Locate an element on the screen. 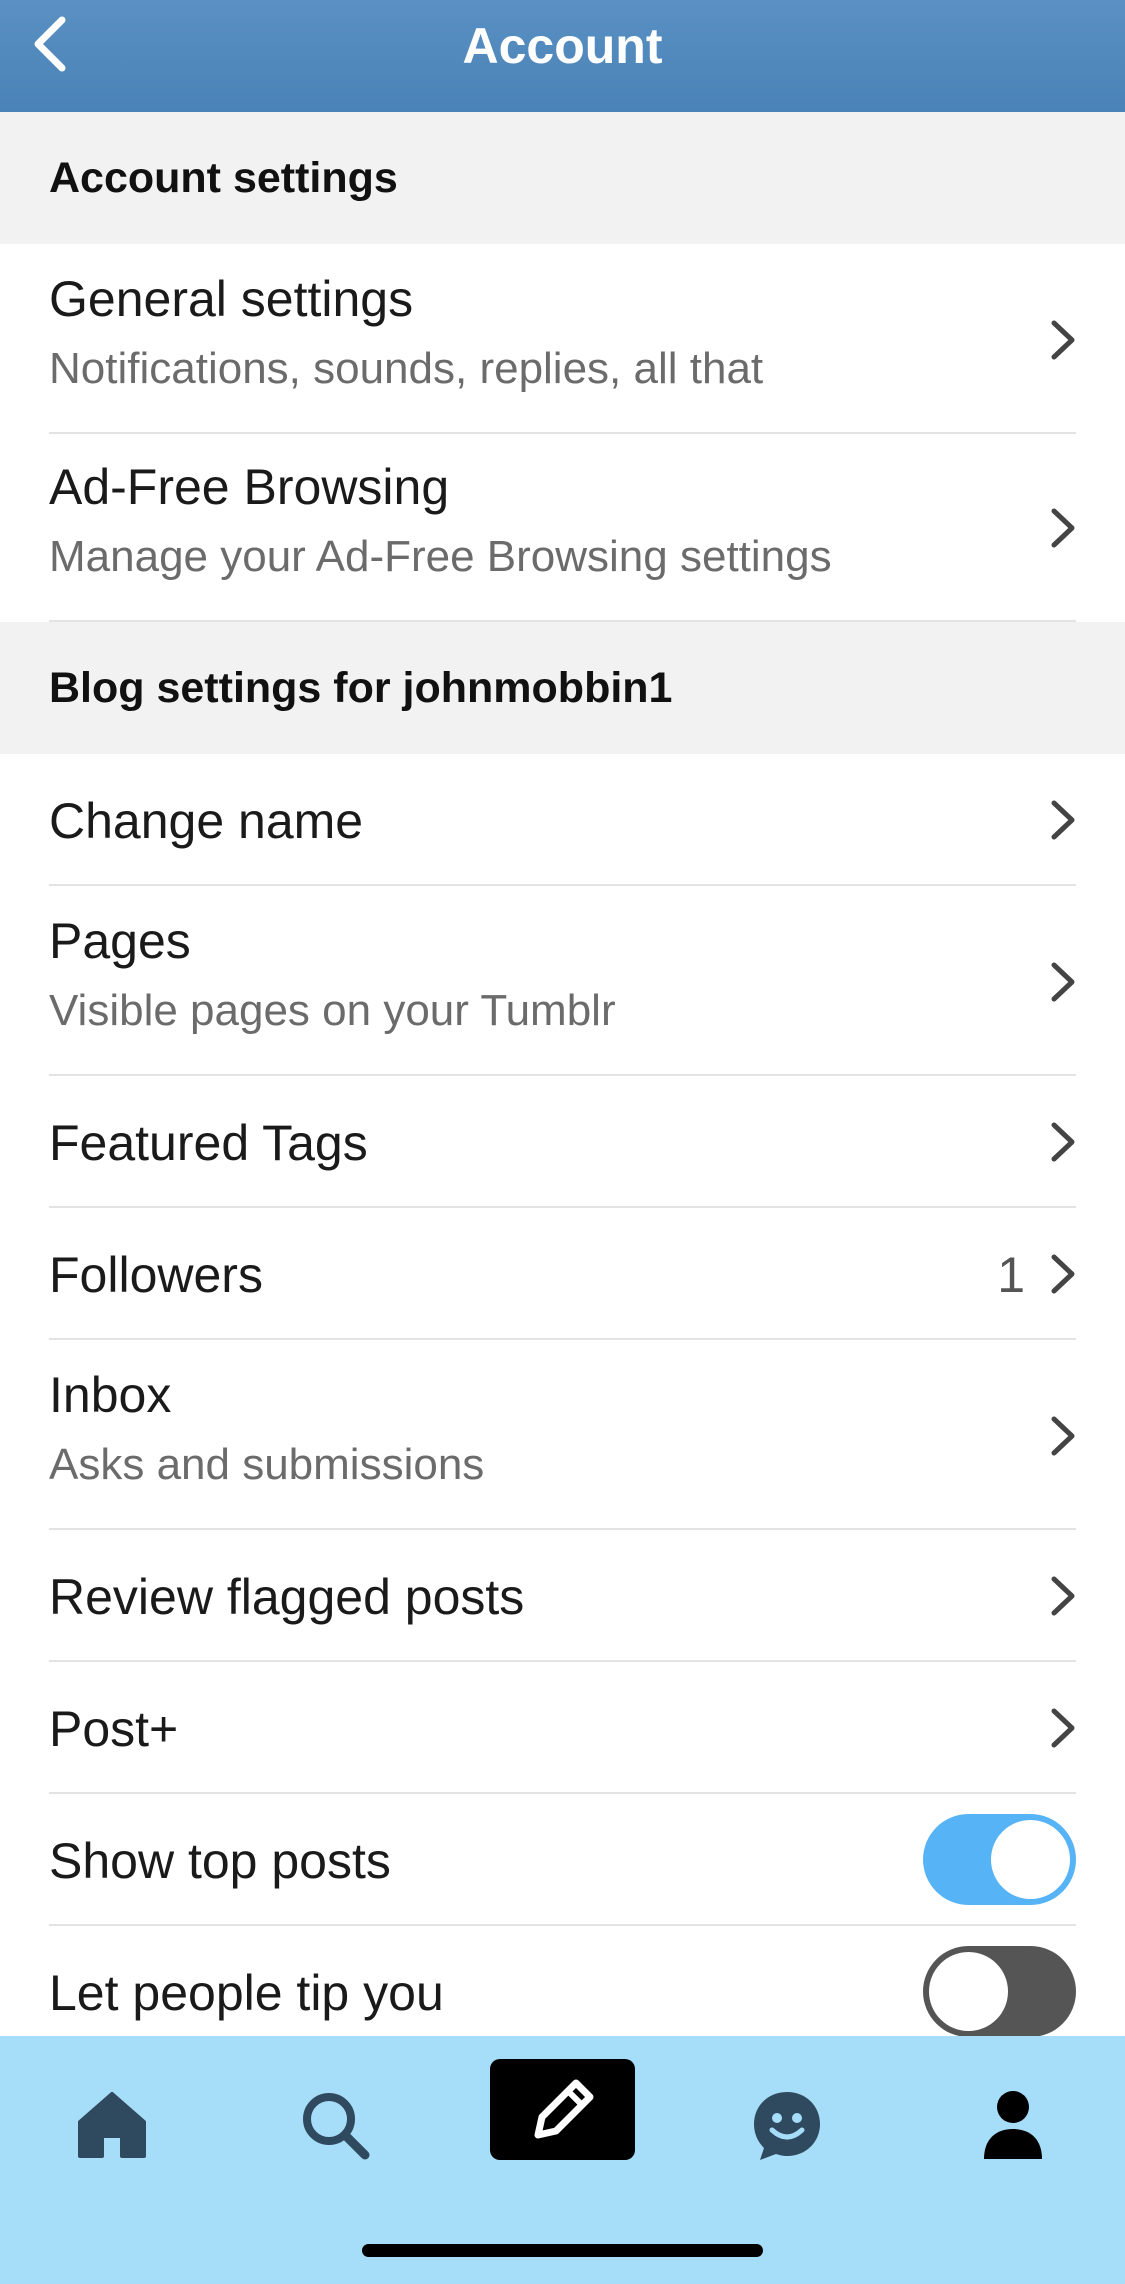 The height and width of the screenshot is (2284, 1125). let-people-tip-you-toggle is located at coordinates (999, 1991).